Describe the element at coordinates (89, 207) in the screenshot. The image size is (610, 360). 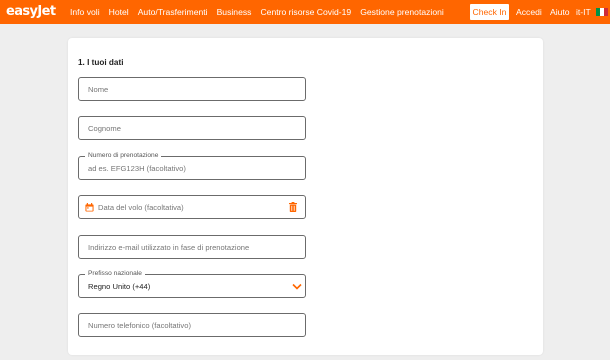
I see `calendar-icon` at that location.